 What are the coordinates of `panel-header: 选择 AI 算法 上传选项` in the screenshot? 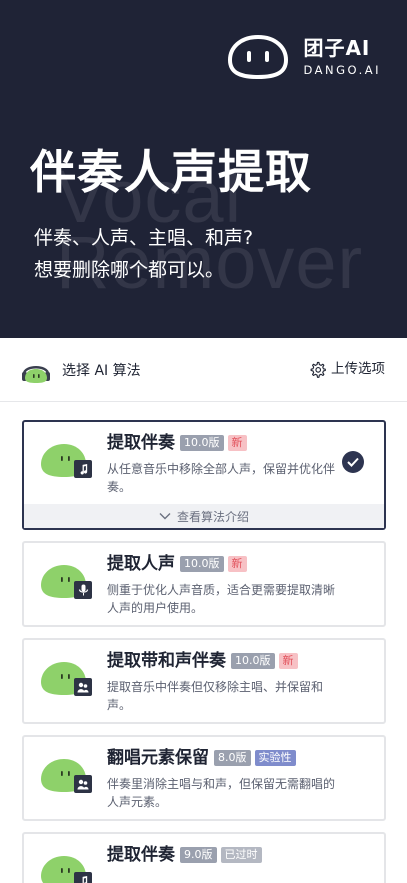 It's located at (203, 370).